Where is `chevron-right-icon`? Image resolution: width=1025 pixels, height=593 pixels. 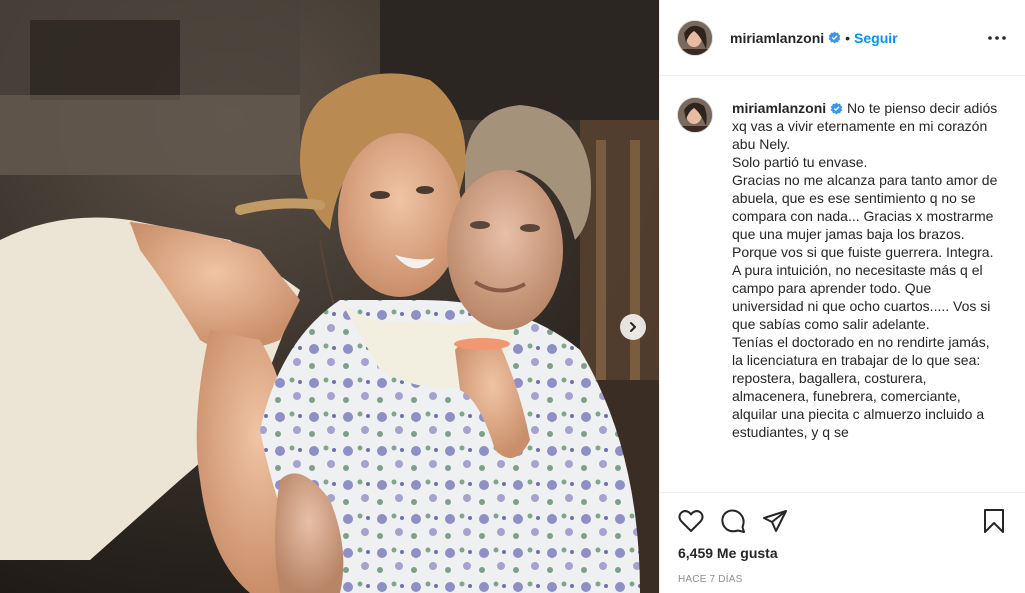 chevron-right-icon is located at coordinates (633, 327).